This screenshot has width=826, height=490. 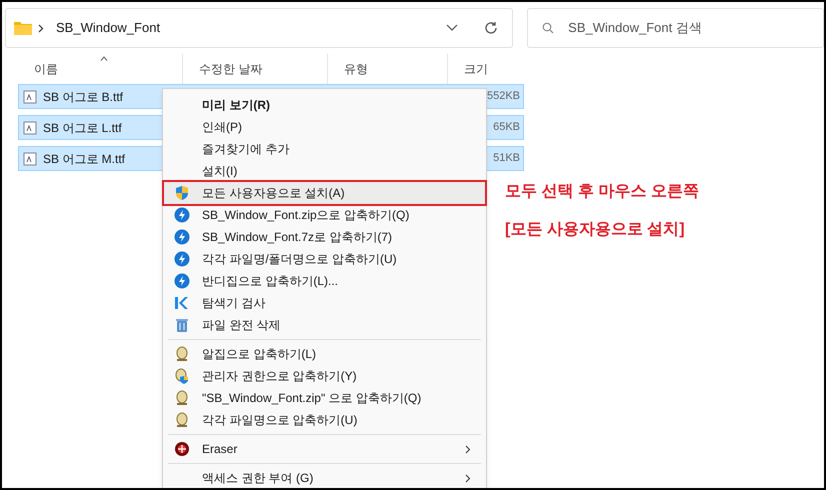 I want to click on annotation-text: [모든 사용자용으로 설치], so click(x=595, y=230).